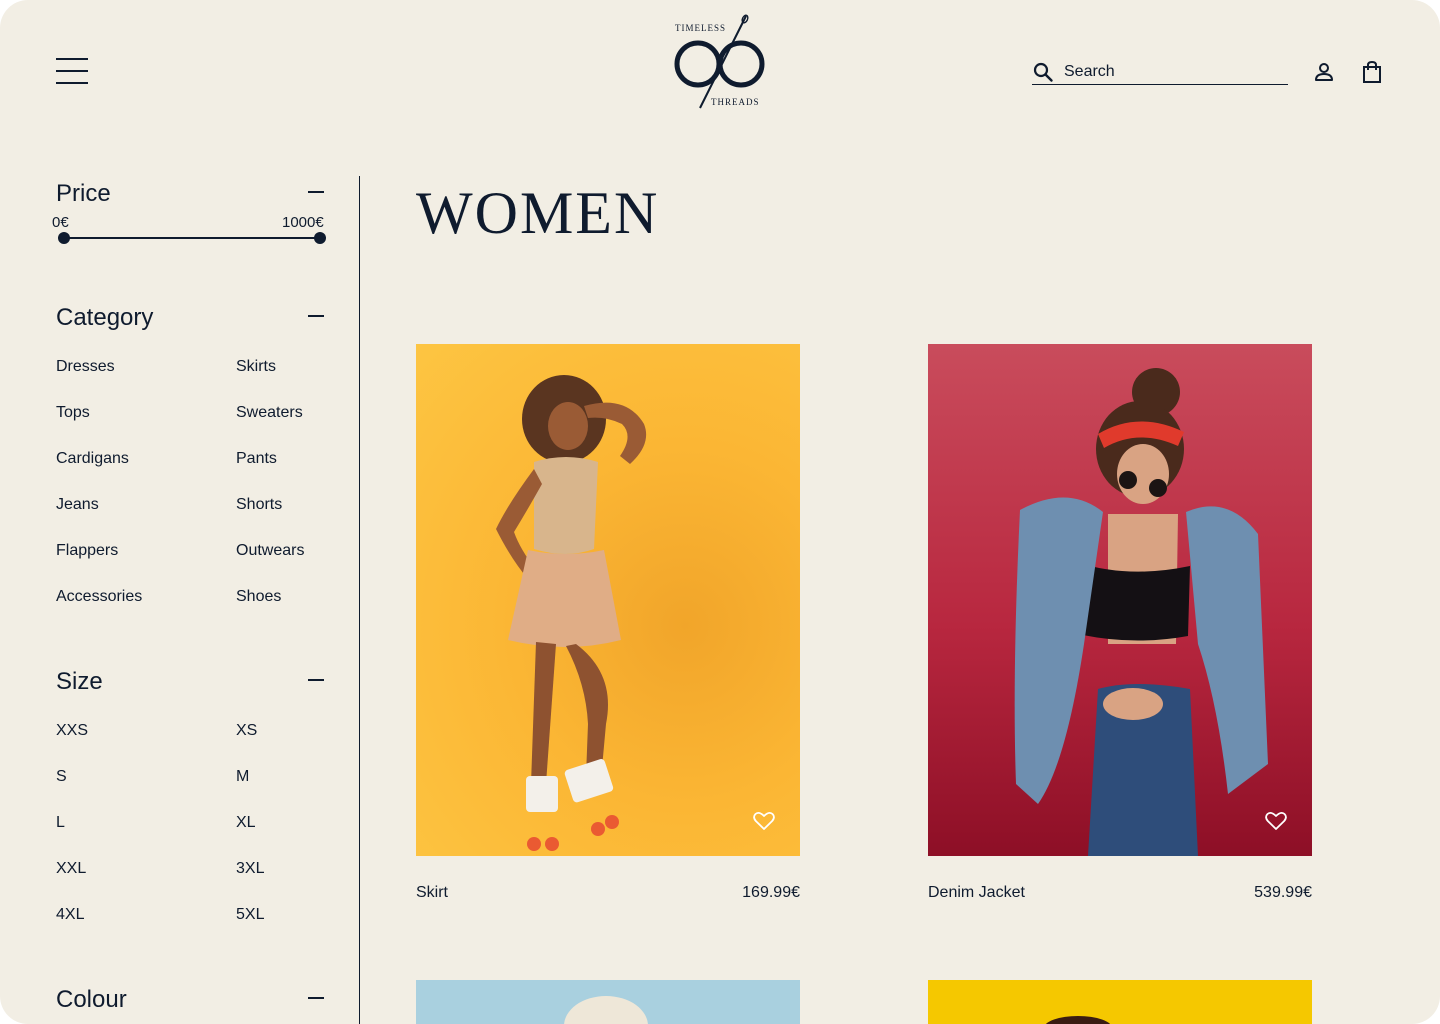 This screenshot has height=1024, width=1440. I want to click on category-option: Shoes, so click(258, 597).